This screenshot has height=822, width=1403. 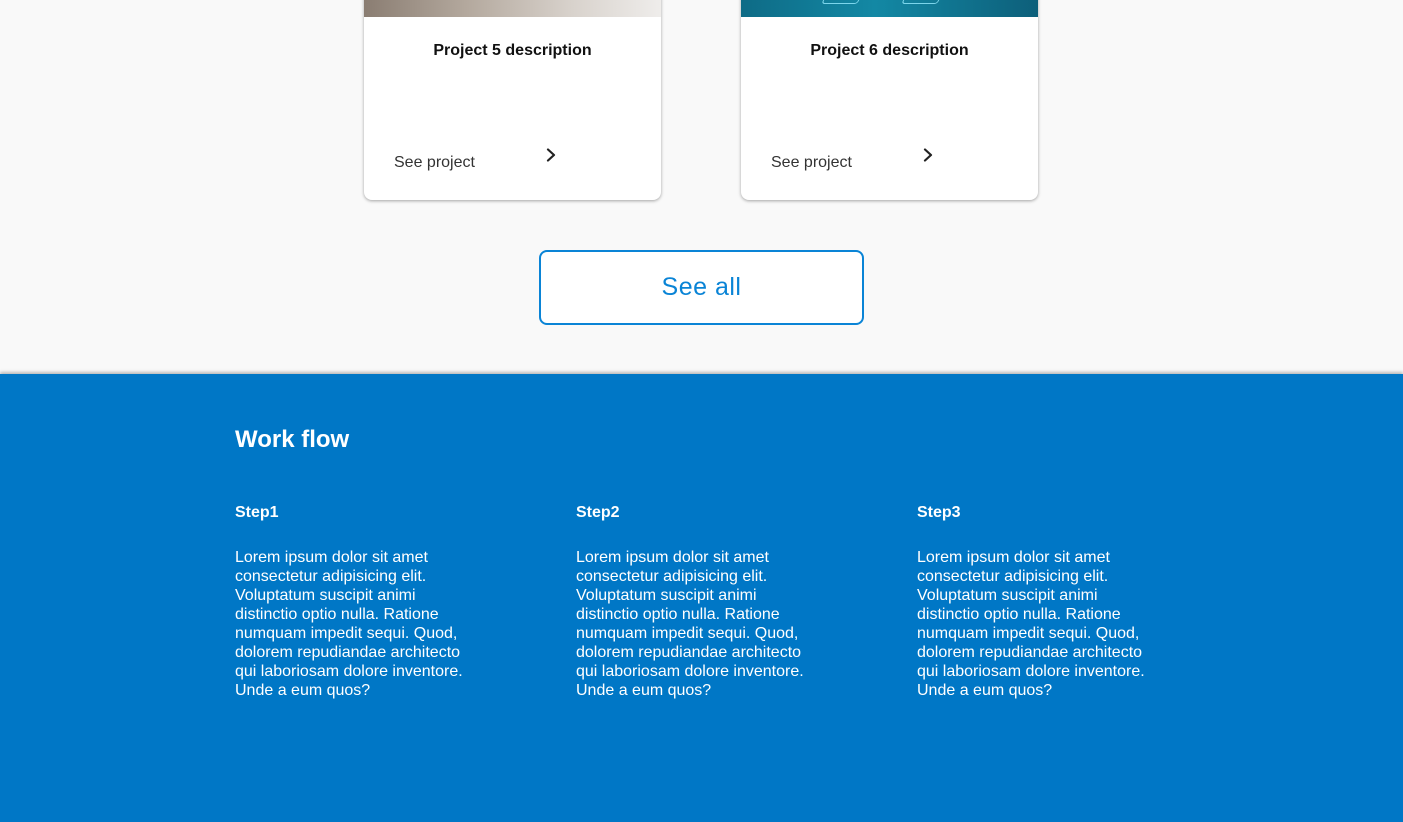 What do you see at coordinates (889, 100) in the screenshot?
I see `project-card-6: Project 6 description See project` at bounding box center [889, 100].